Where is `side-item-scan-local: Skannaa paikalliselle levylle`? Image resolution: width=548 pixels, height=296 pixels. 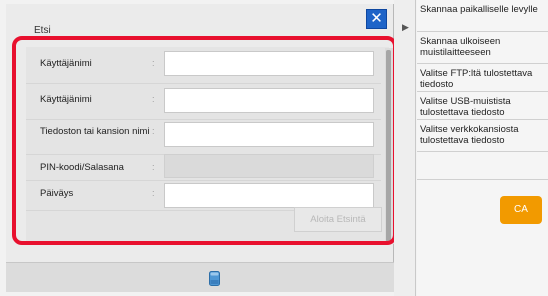
side-item-scan-local: Skannaa paikalliselle levylle is located at coordinates (482, 16).